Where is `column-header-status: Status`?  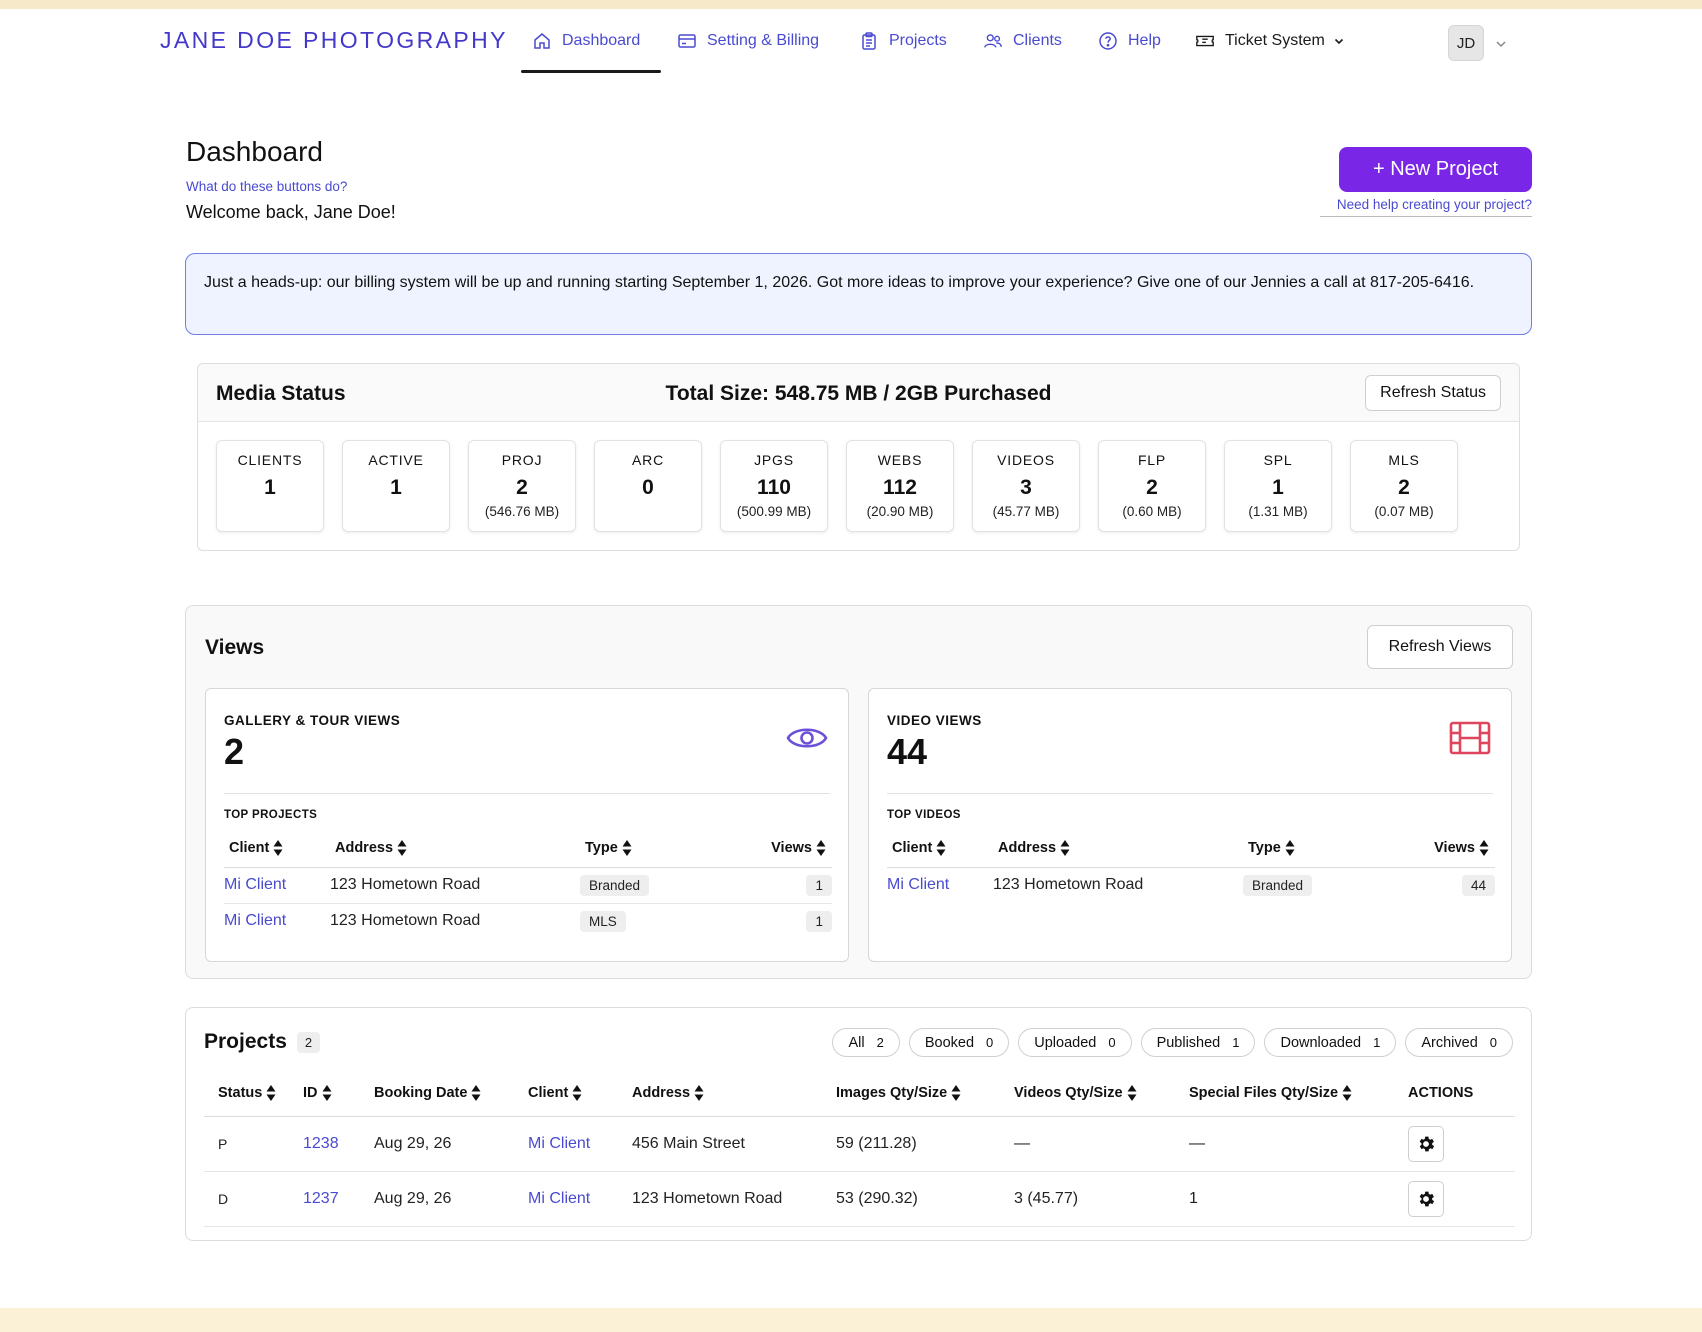 column-header-status: Status is located at coordinates (253, 1093).